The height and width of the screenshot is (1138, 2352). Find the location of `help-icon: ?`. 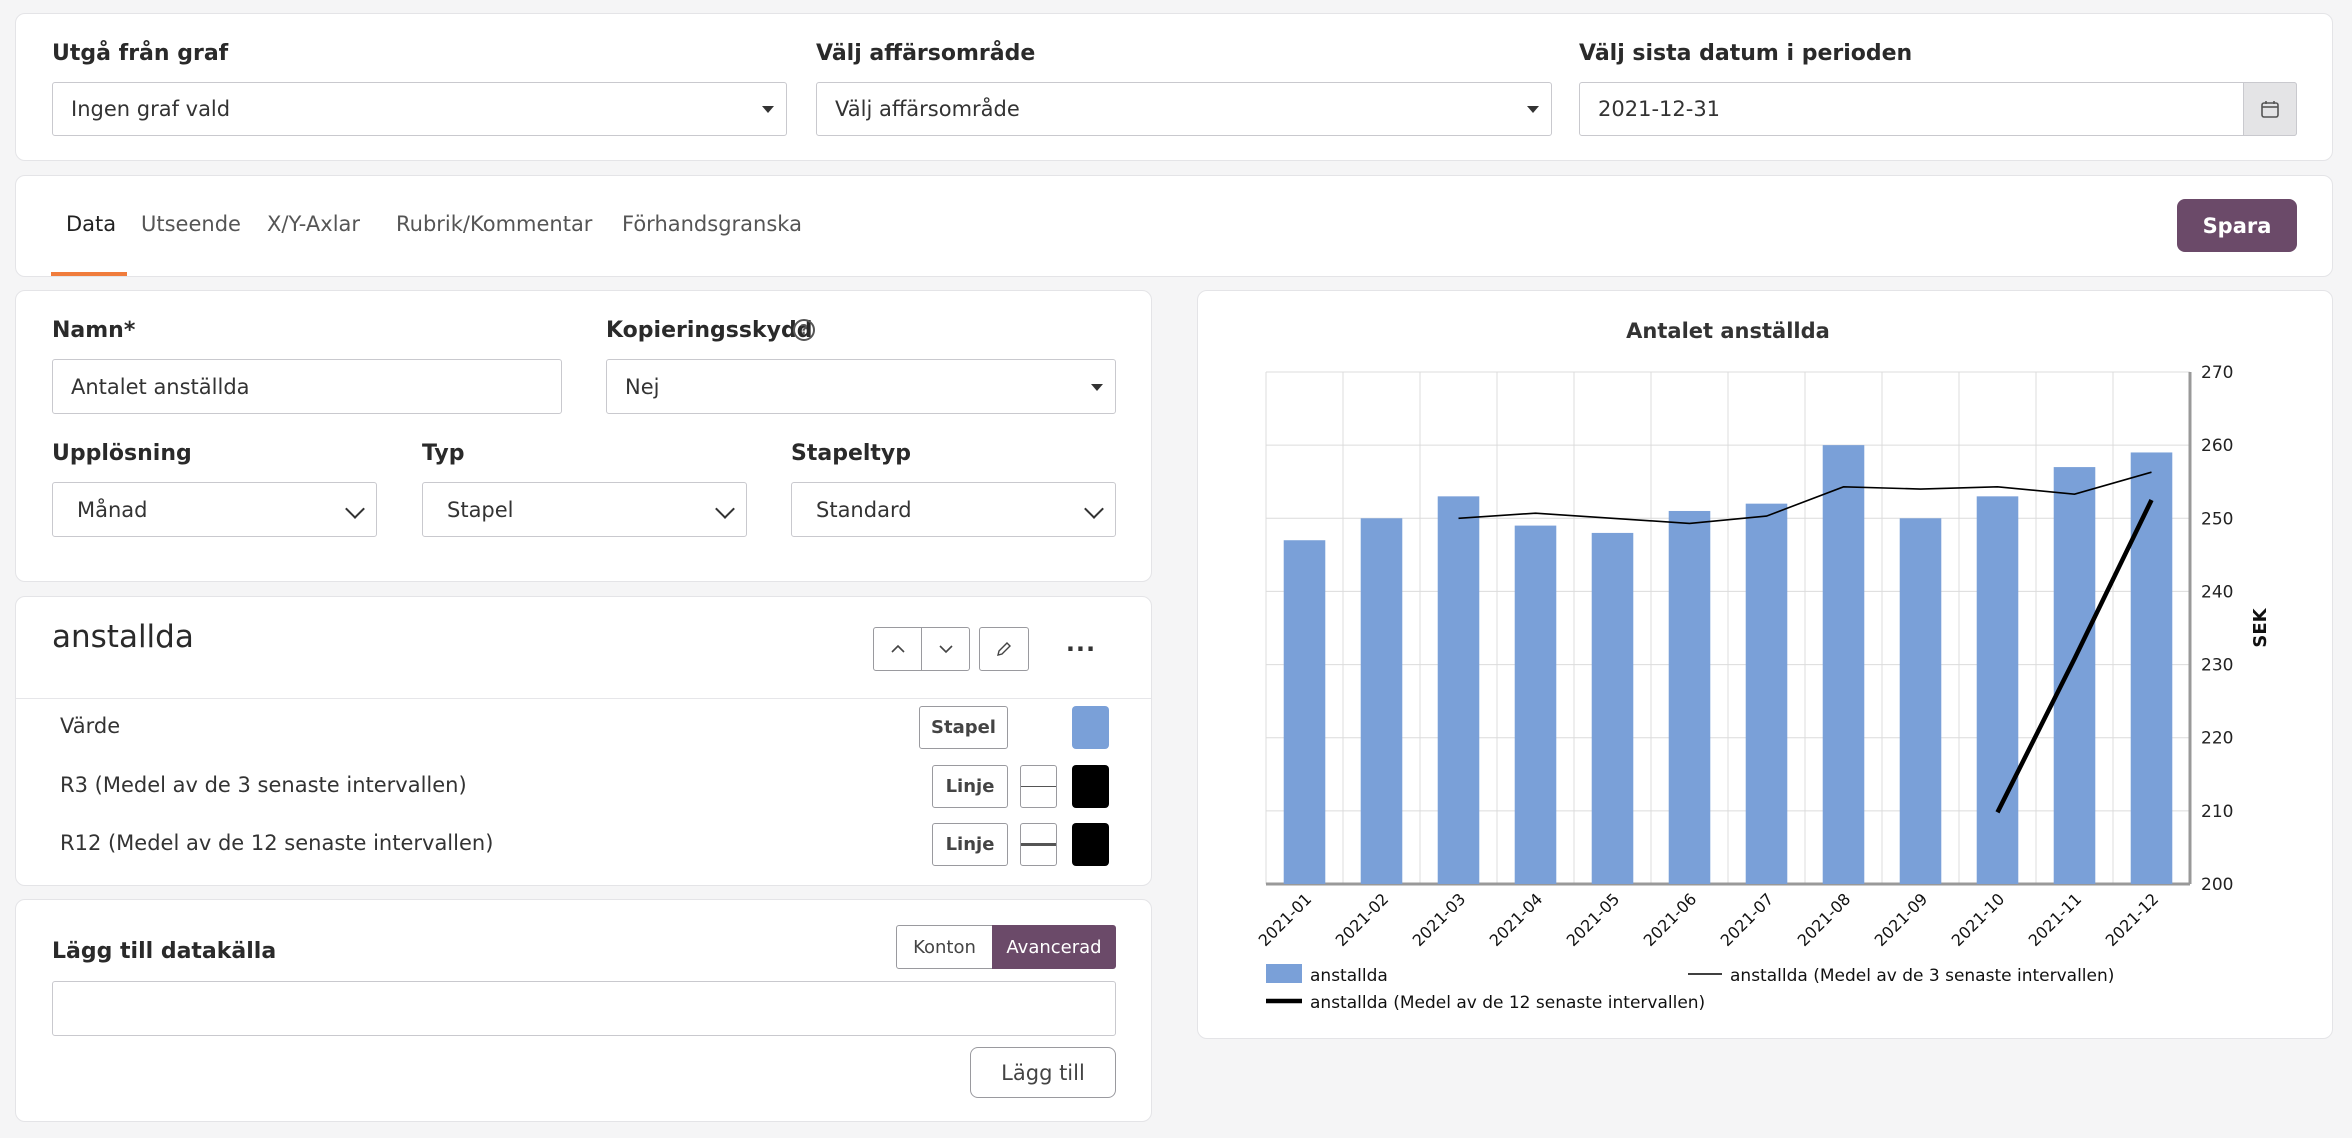

help-icon: ? is located at coordinates (804, 330).